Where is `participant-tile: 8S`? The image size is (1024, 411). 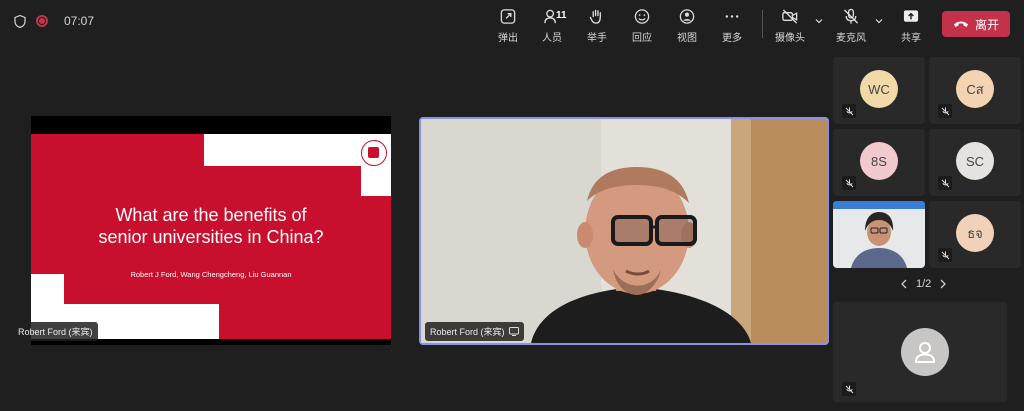
participant-tile: 8S is located at coordinates (879, 162).